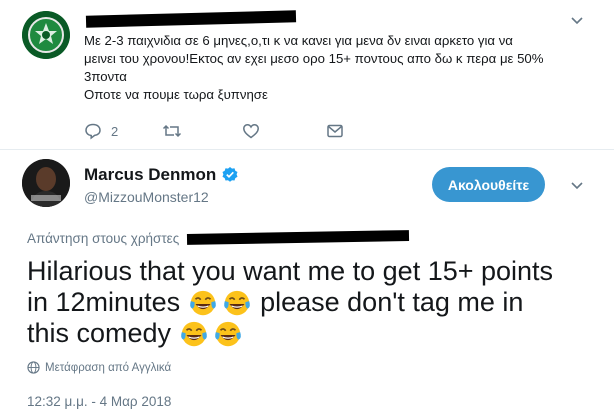 The image size is (614, 418). What do you see at coordinates (99, 333) in the screenshot?
I see `tweet-line-text: this comedy` at bounding box center [99, 333].